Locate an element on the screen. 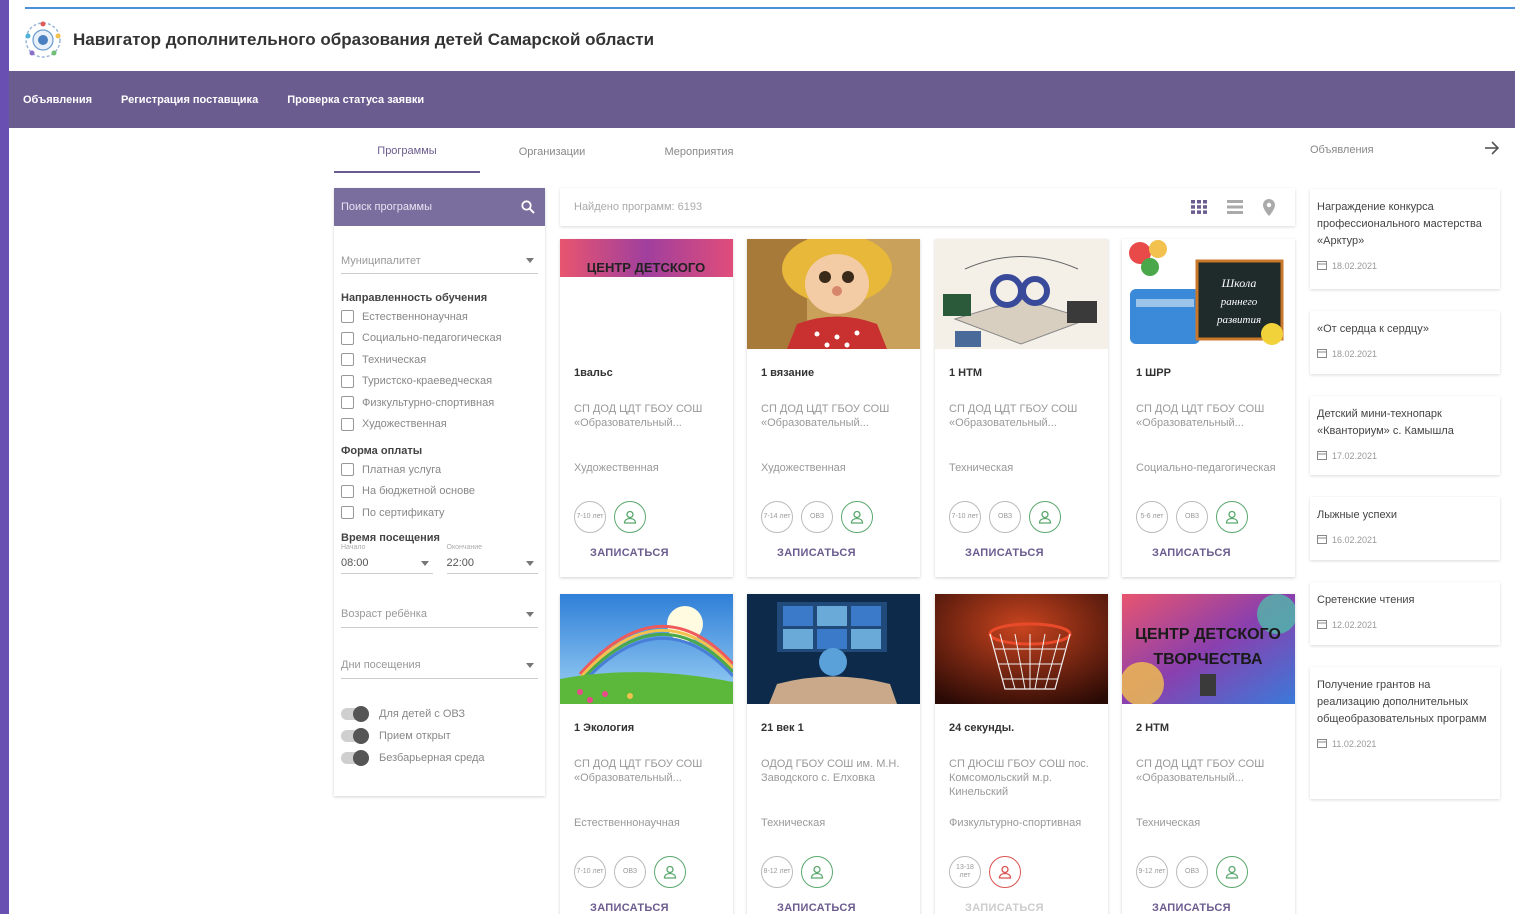 Image resolution: width=1515 pixels, height=914 pixels. direction-option: Социально-педагогическая is located at coordinates (439, 339).